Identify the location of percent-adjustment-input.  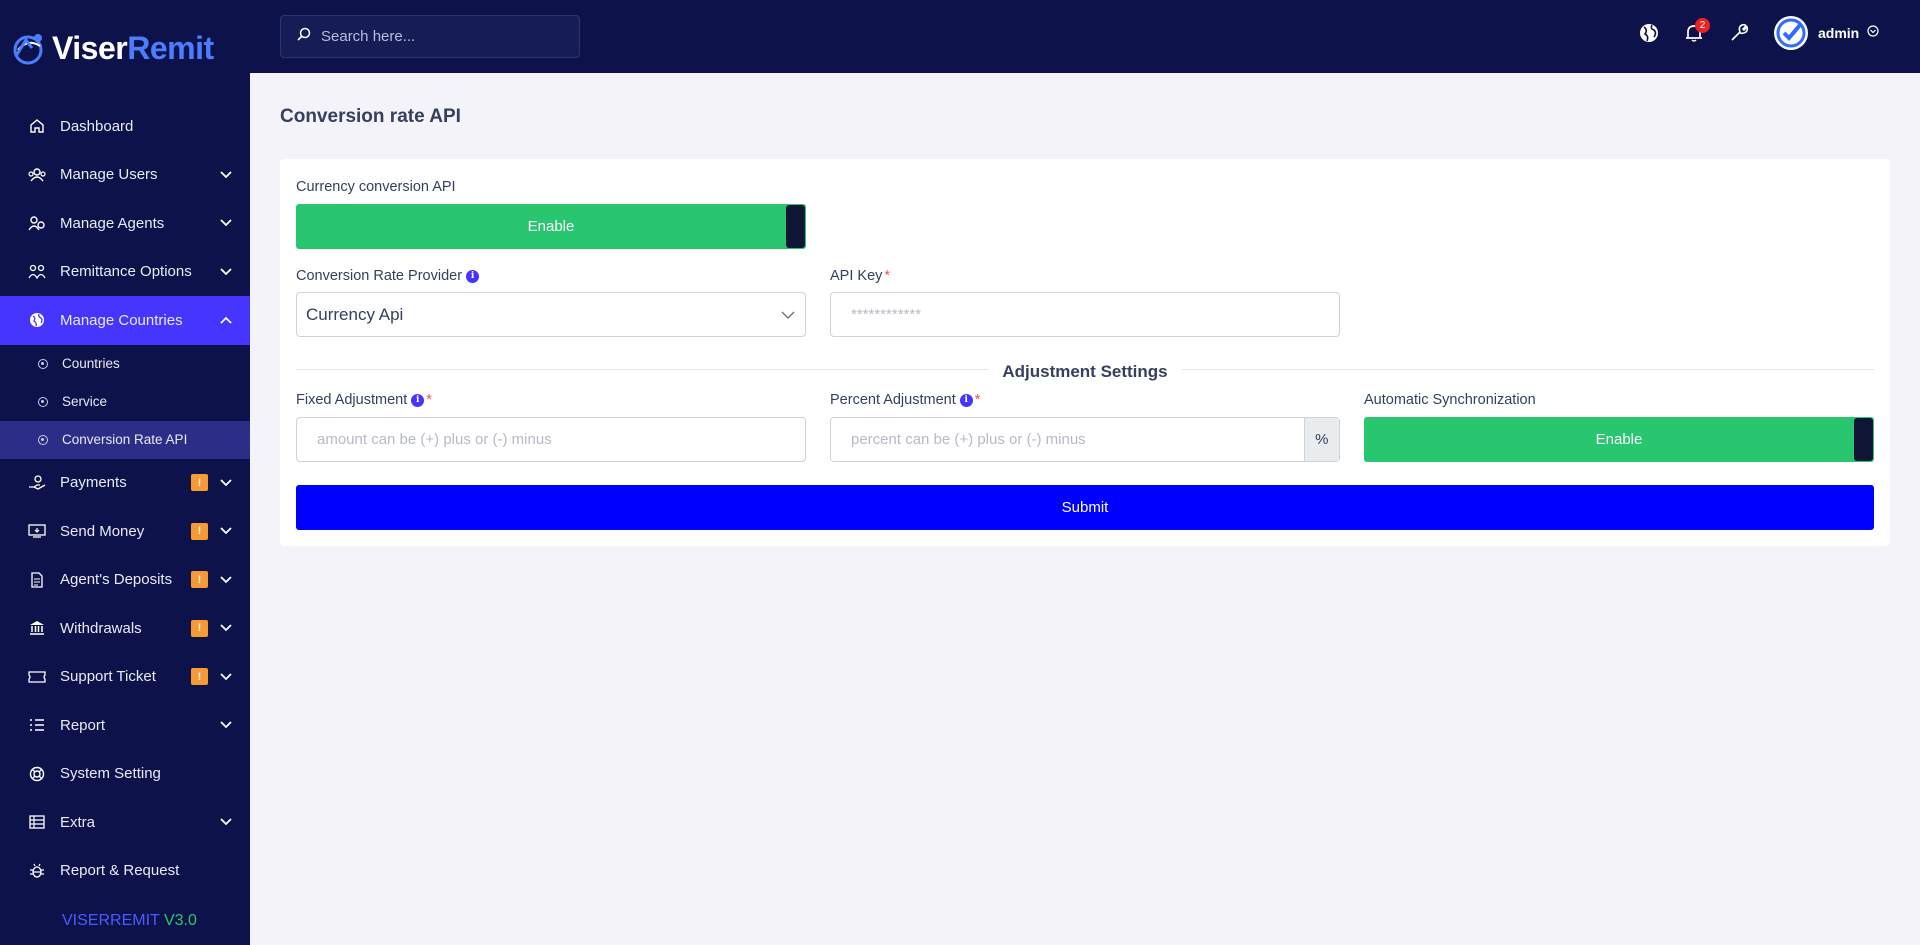
(1067, 439).